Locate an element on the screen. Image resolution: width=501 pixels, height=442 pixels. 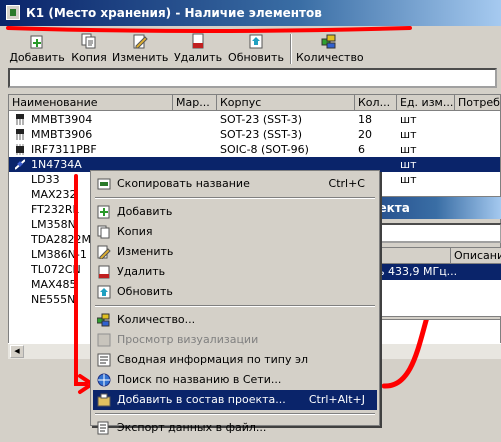
toolbar-quantity-label: Количество is located at coordinates (330, 57).